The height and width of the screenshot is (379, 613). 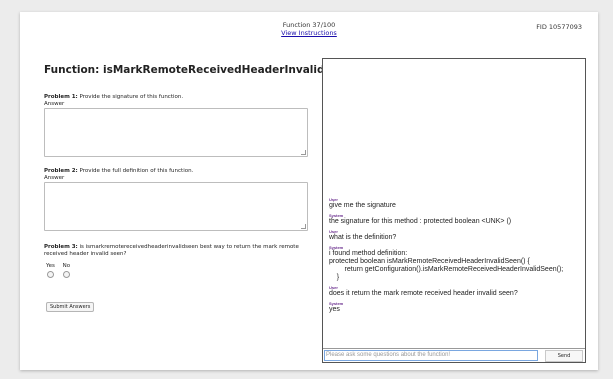 I want to click on problem-3-options: Yes No, so click(x=61, y=270).